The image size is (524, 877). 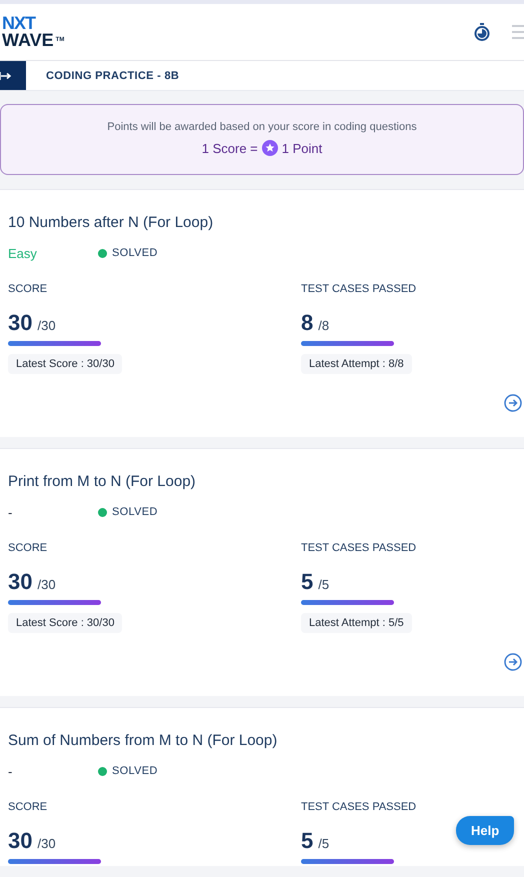 I want to click on points-info-text: Points will be awarded based on your score in coding questions, so click(x=262, y=127).